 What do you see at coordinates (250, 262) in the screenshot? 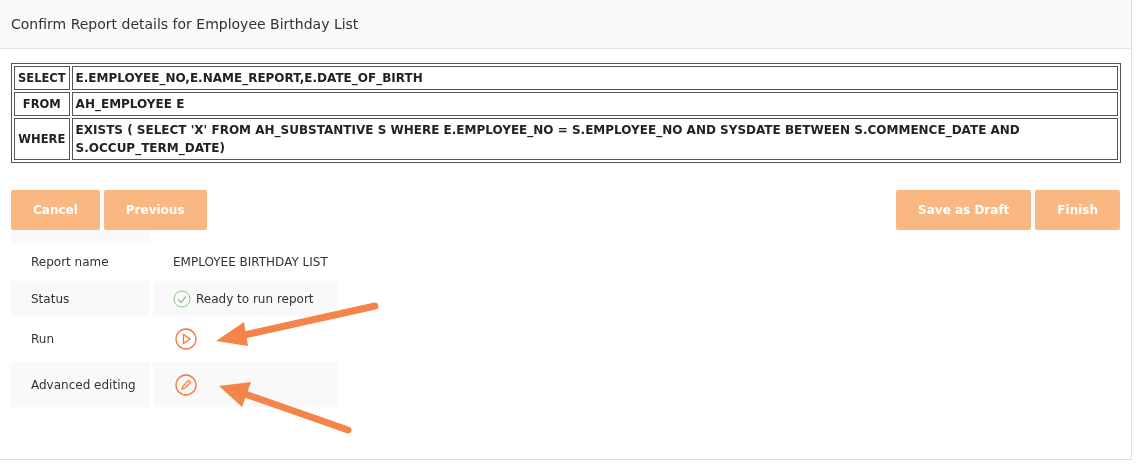
I see `detail-value: EMPLOYEE BIRTHDAY LIST` at bounding box center [250, 262].